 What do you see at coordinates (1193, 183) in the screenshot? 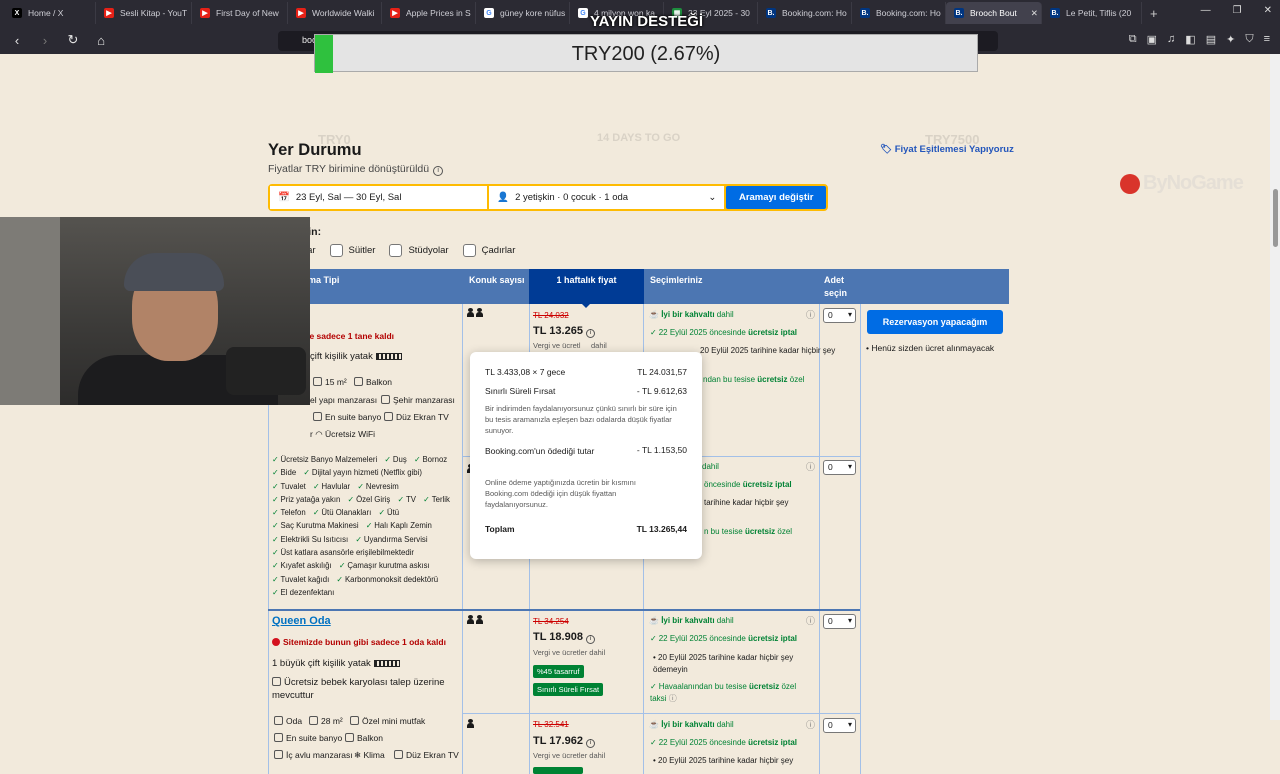
I see `bynogame-text: ByNoGame` at bounding box center [1193, 183].